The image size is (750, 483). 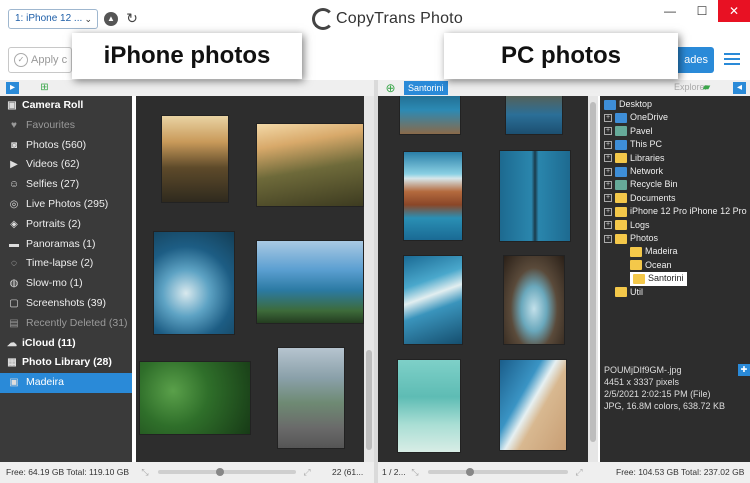 What do you see at coordinates (66, 324) in the screenshot?
I see `sidebar-item: ▤ Recently Deleted (31)` at bounding box center [66, 324].